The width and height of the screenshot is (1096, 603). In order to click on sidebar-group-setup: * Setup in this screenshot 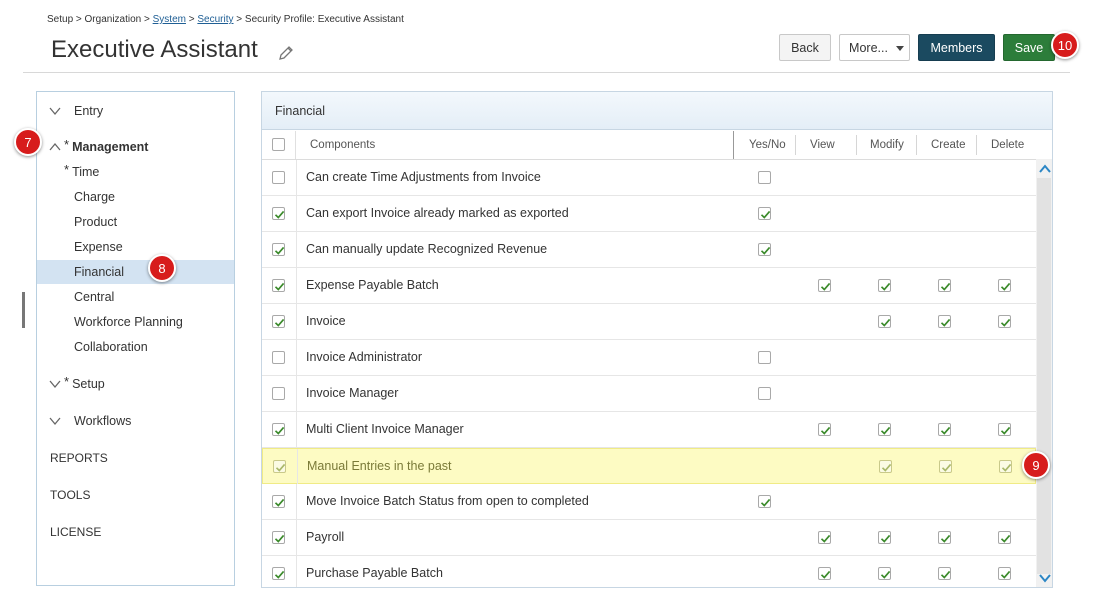, I will do `click(135, 384)`.